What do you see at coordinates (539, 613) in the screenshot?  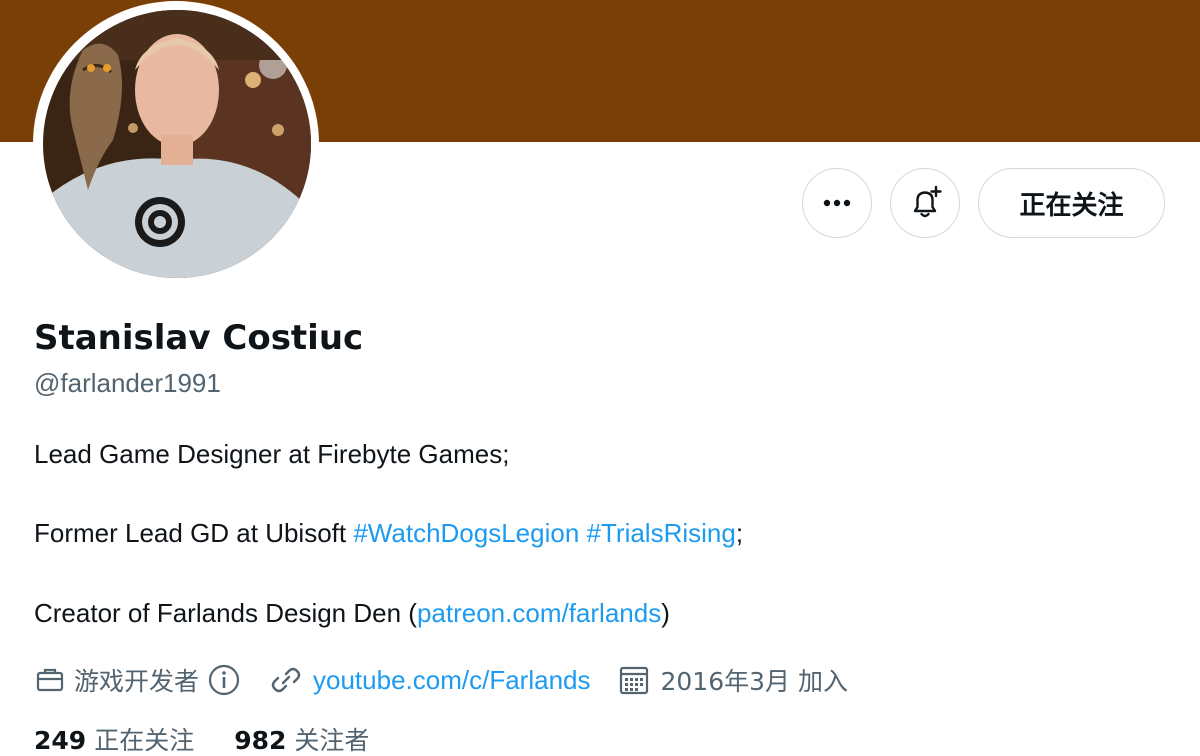 I see `patreon-link: patreon.com/farlands` at bounding box center [539, 613].